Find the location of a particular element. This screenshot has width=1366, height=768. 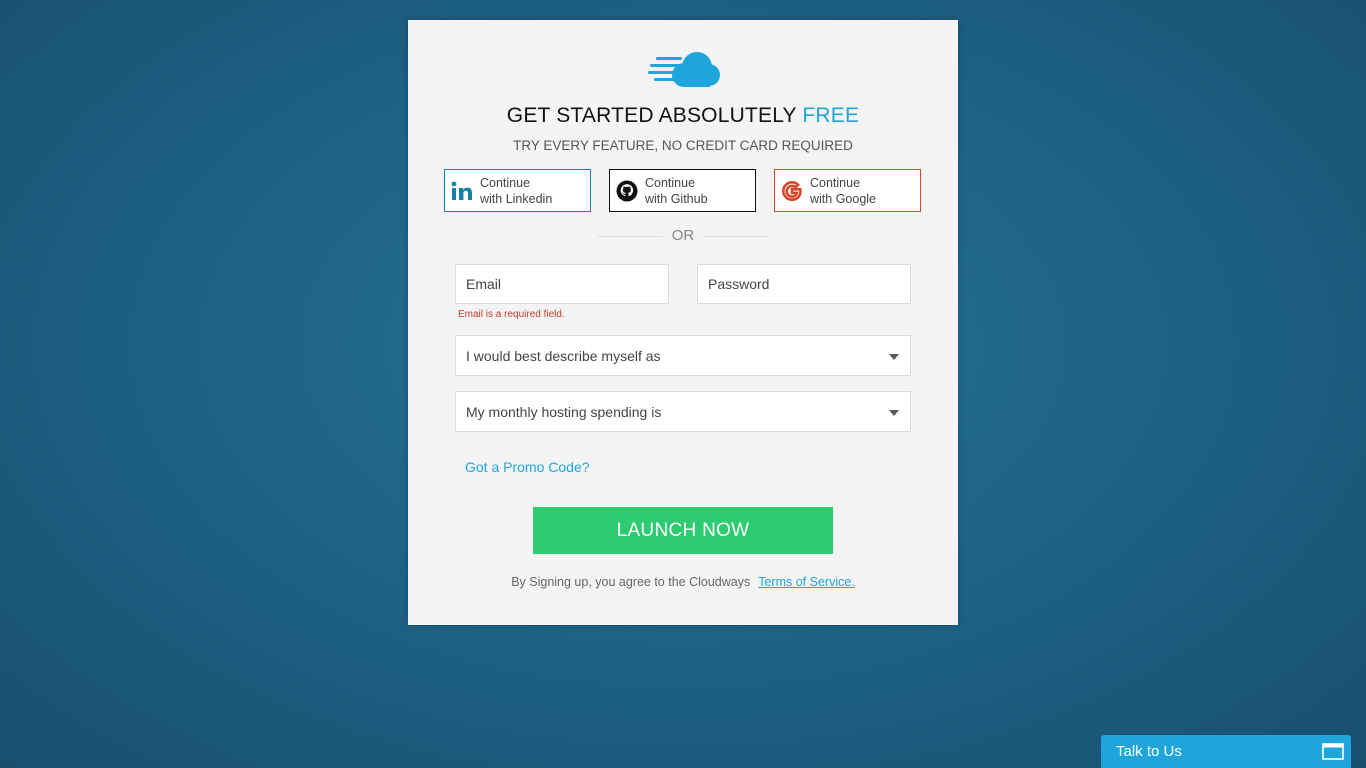

google-line1: Continue is located at coordinates (835, 182).